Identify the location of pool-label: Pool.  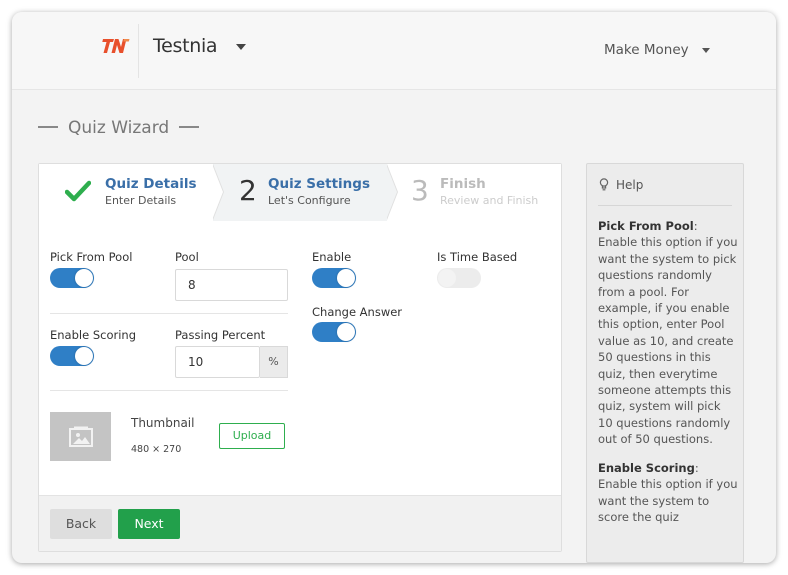
(187, 257).